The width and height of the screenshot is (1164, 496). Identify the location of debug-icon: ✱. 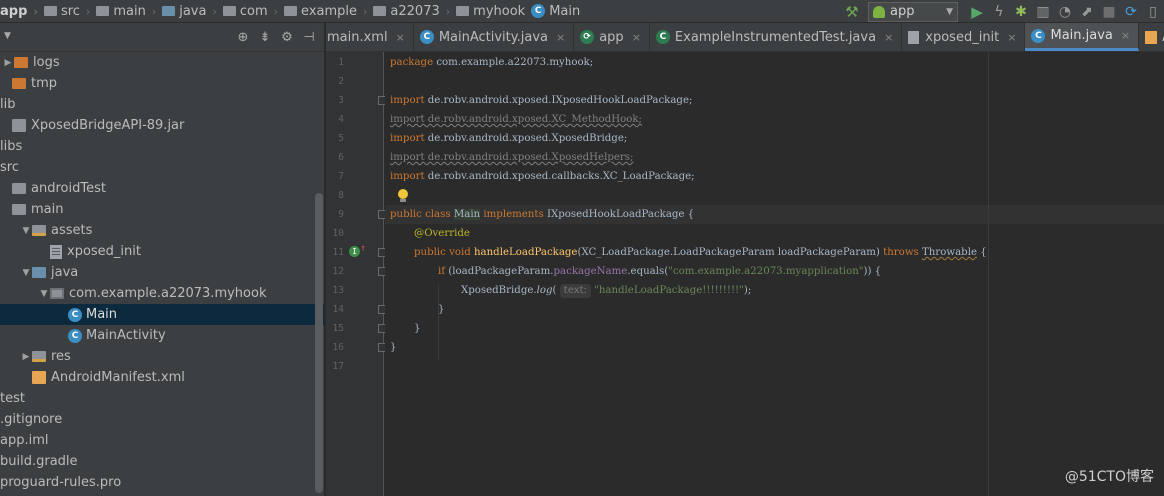
(1021, 12).